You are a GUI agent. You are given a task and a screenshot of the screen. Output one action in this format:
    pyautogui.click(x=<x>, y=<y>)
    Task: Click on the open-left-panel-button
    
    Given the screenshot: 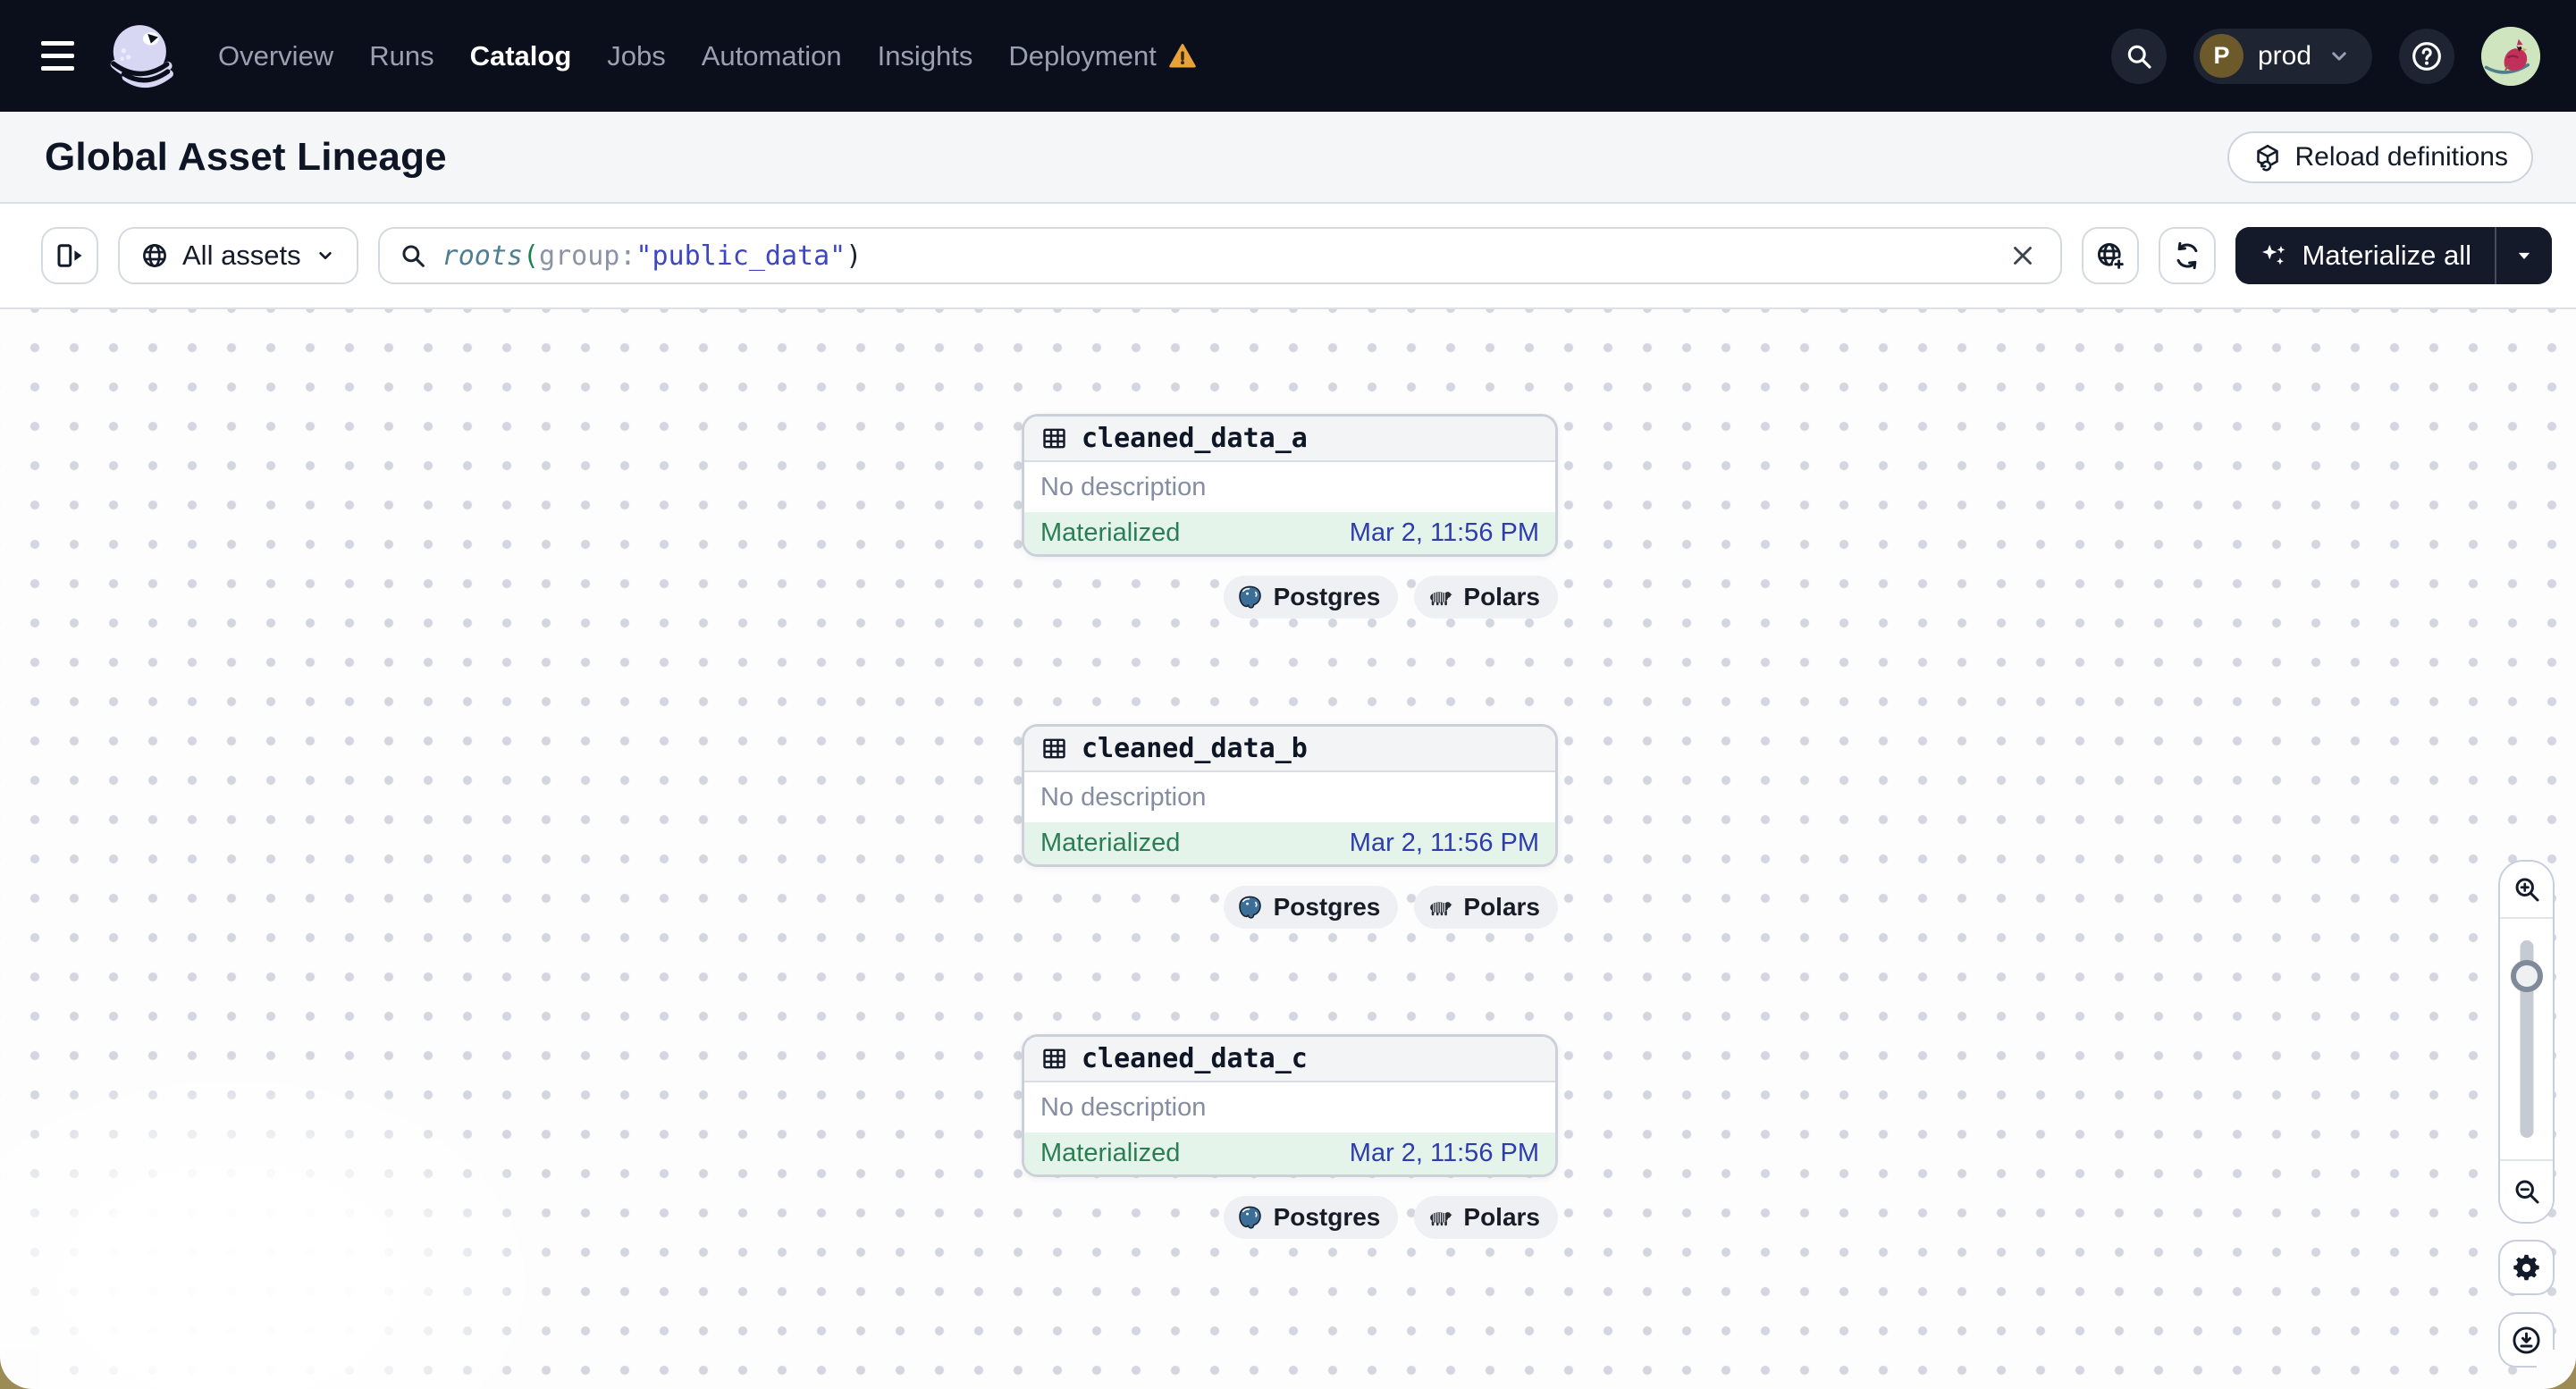 What is the action you would take?
    pyautogui.click(x=70, y=255)
    